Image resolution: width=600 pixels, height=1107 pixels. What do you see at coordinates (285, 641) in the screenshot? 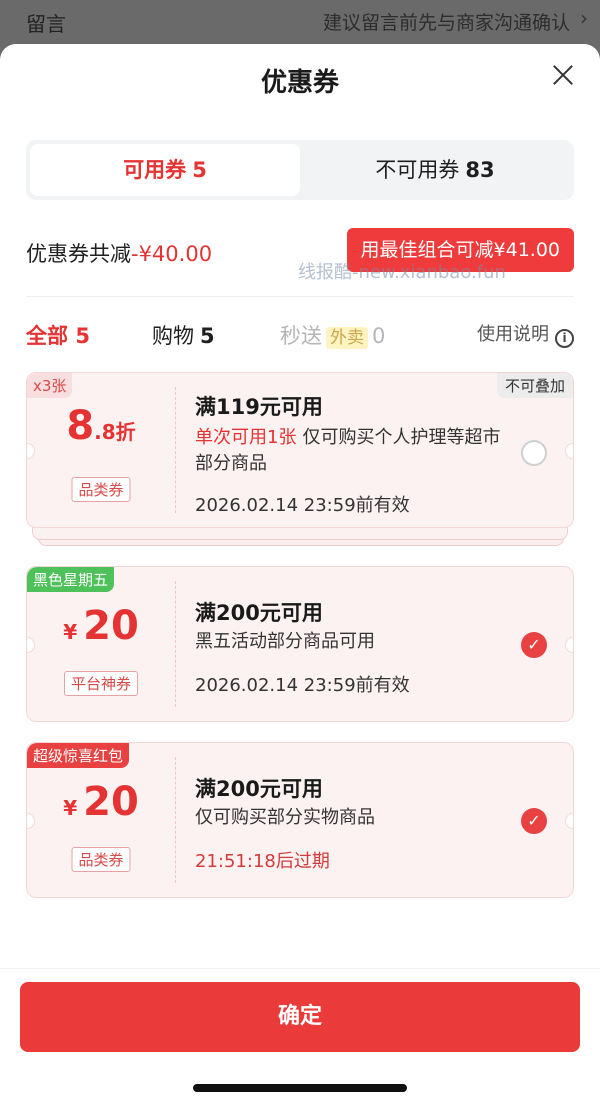
I see `coupon-description: 黑五活动部分商品可用` at bounding box center [285, 641].